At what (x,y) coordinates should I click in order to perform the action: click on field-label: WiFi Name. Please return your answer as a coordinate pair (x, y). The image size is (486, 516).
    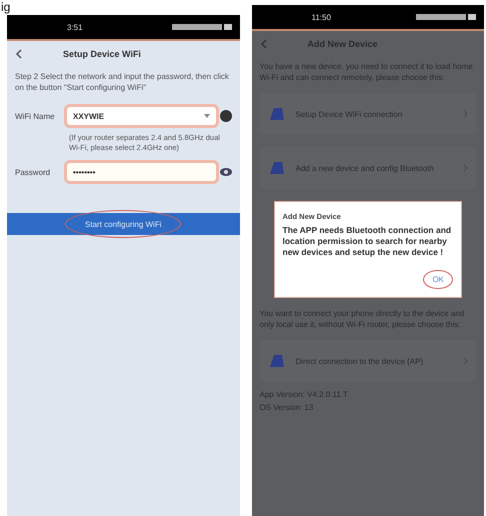
    Looking at the image, I should click on (35, 116).